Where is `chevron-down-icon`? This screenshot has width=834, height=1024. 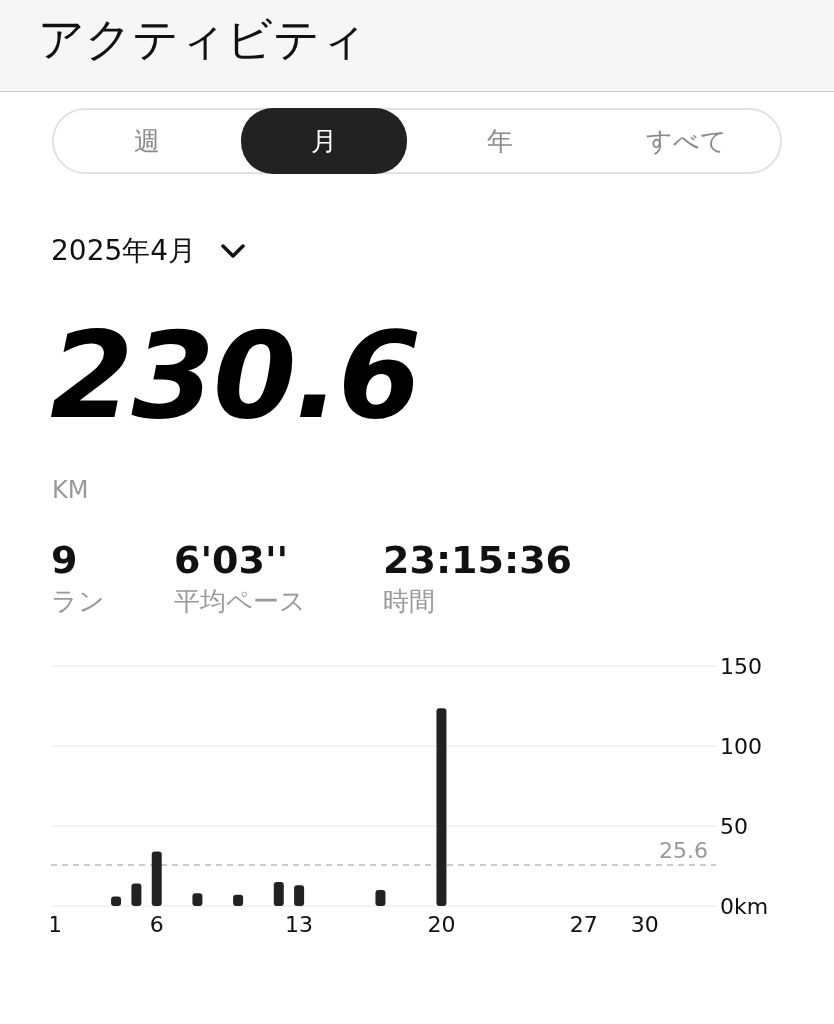 chevron-down-icon is located at coordinates (233, 251).